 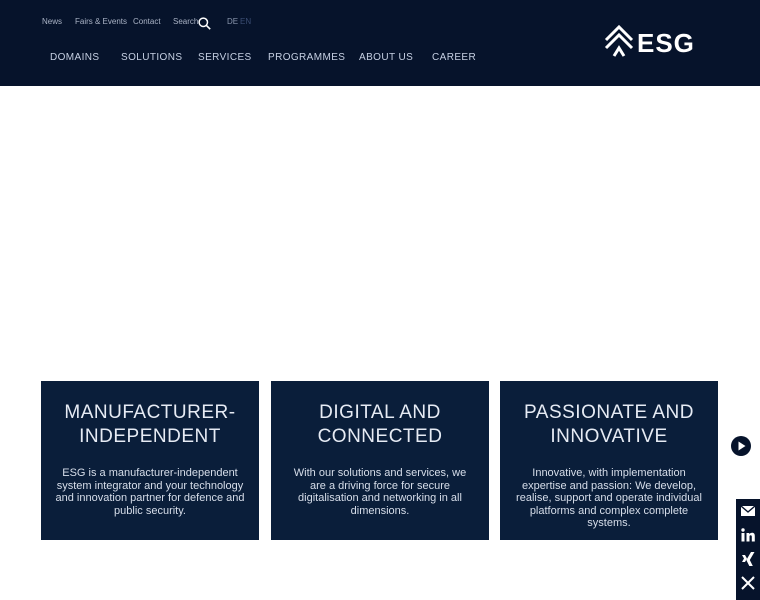 I want to click on x-icon, so click(x=748, y=583).